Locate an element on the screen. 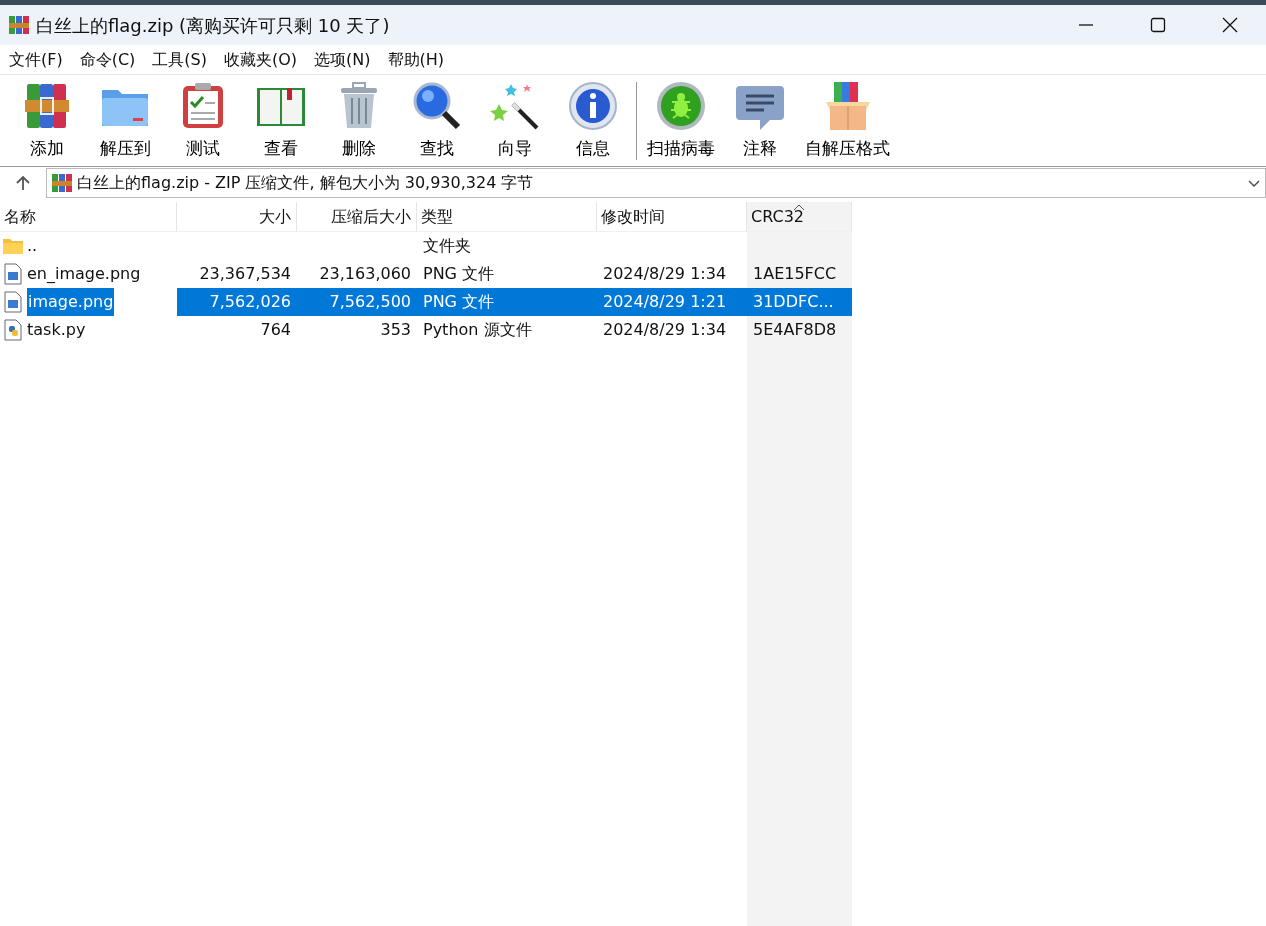 The height and width of the screenshot is (926, 1266). toolbar-button: 查找 is located at coordinates (437, 120).